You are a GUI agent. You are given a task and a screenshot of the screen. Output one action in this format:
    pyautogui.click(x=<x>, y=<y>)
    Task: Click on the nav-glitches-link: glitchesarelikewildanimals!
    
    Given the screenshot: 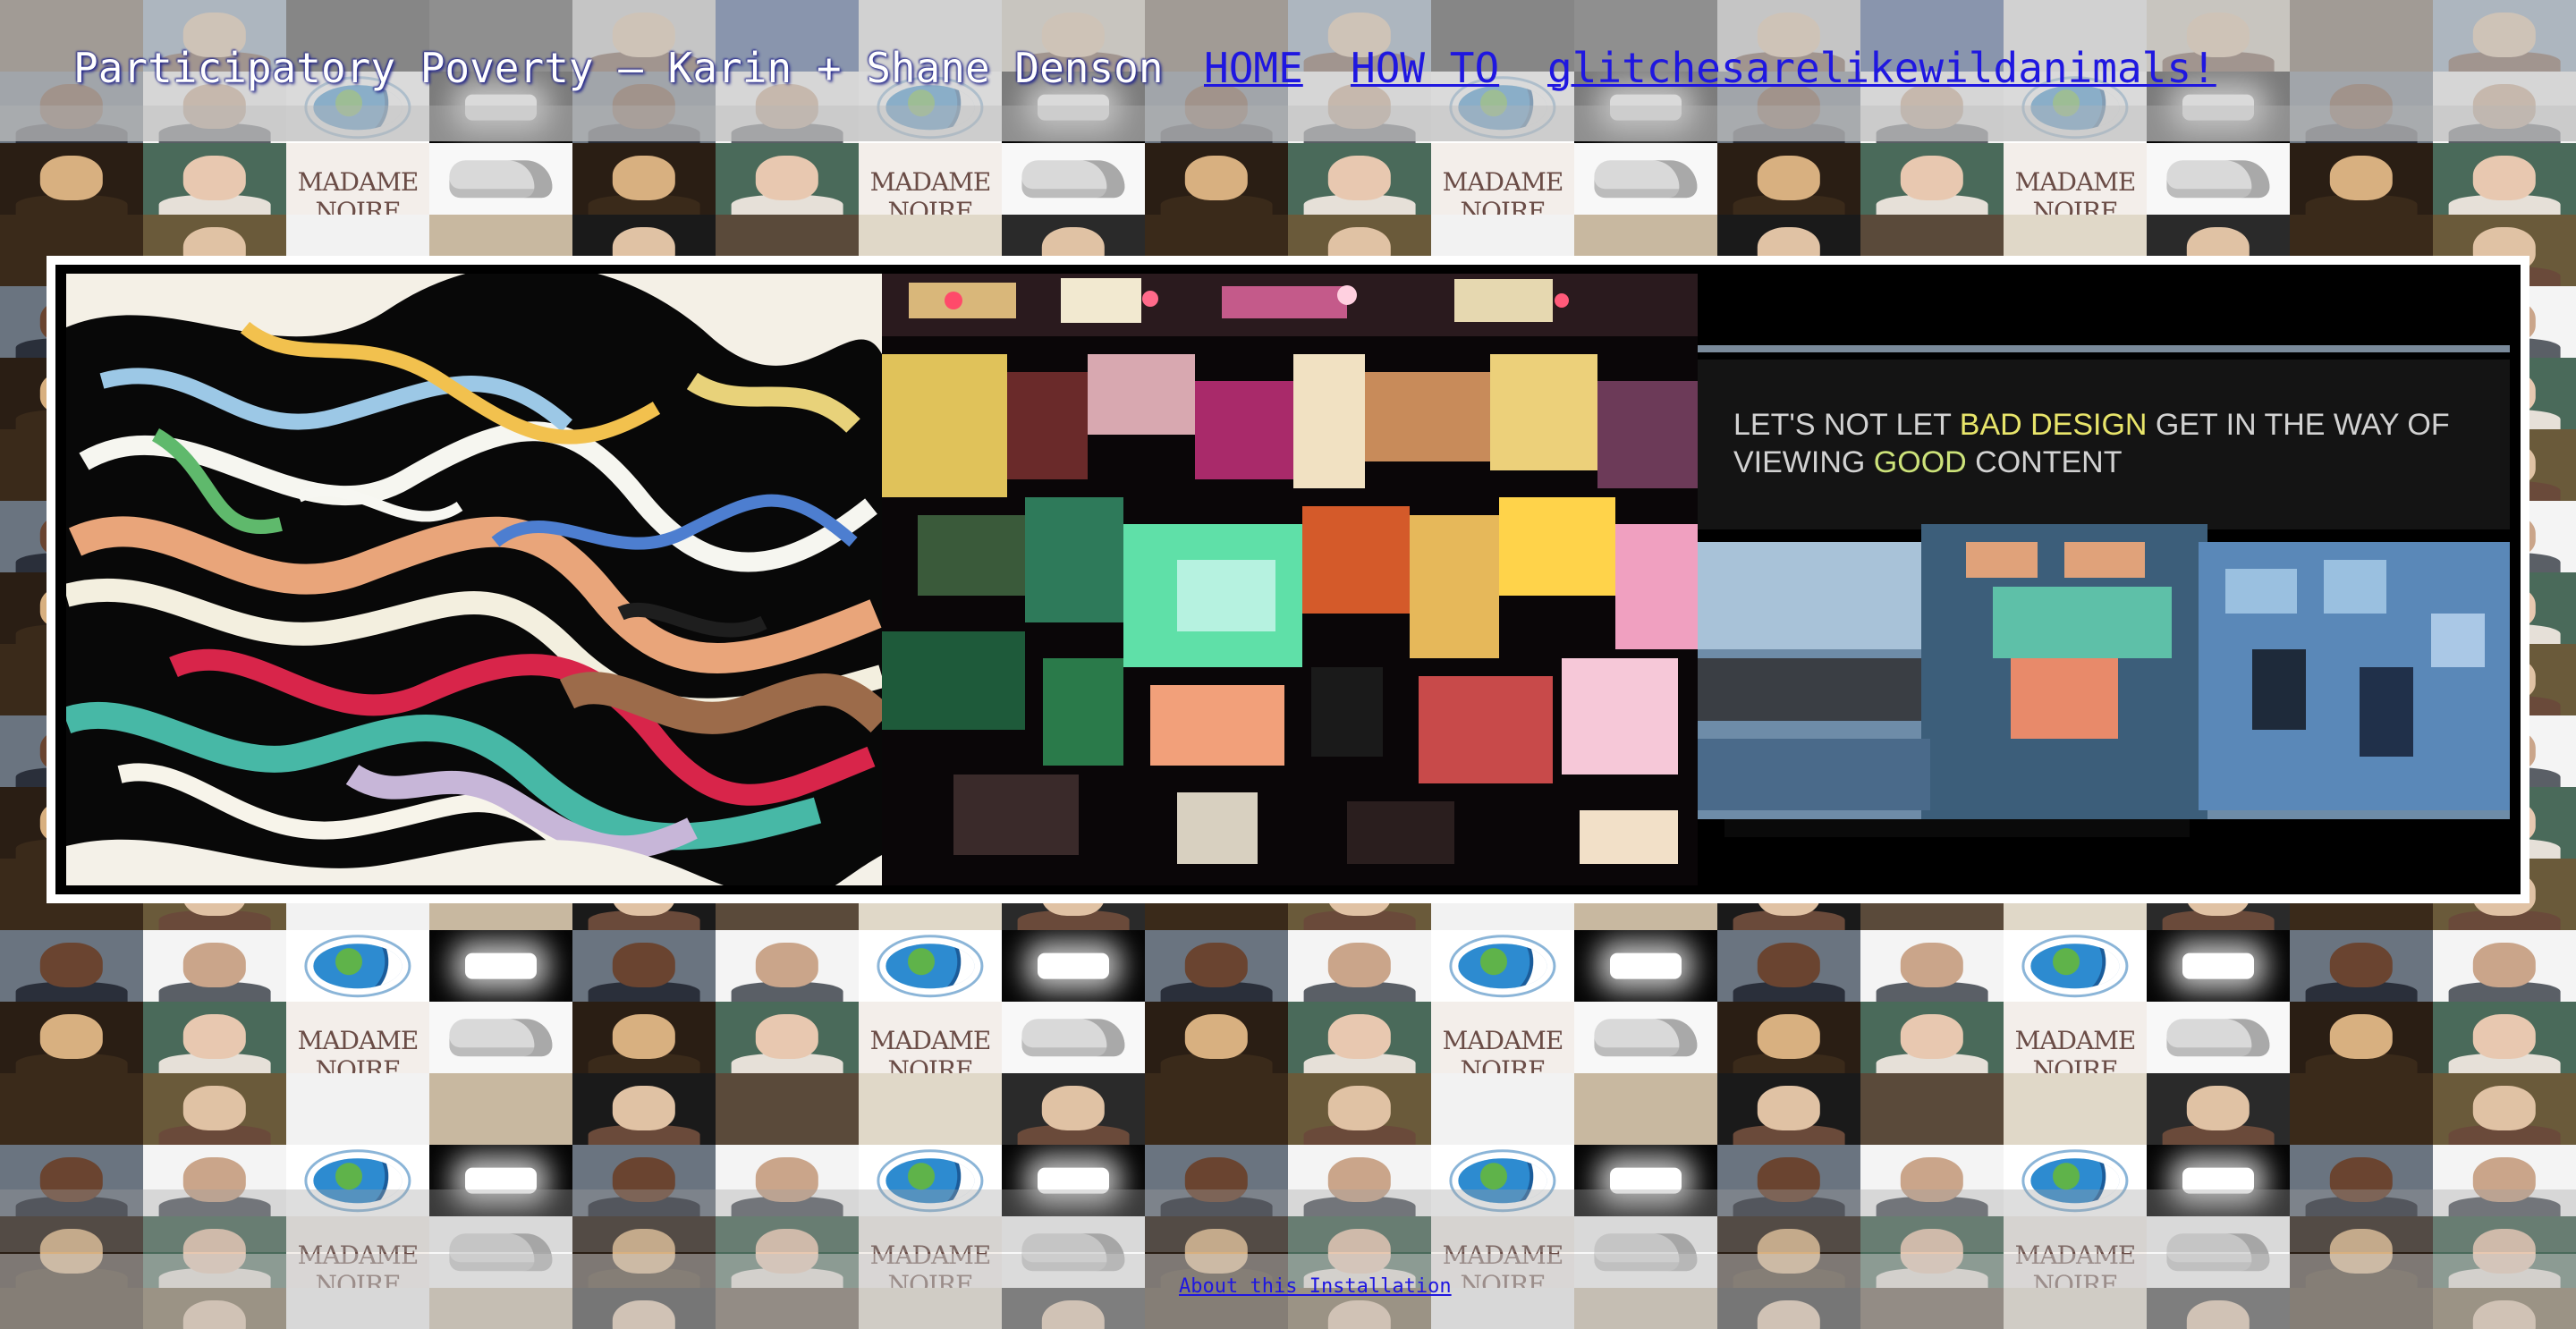 What is the action you would take?
    pyautogui.click(x=1881, y=68)
    